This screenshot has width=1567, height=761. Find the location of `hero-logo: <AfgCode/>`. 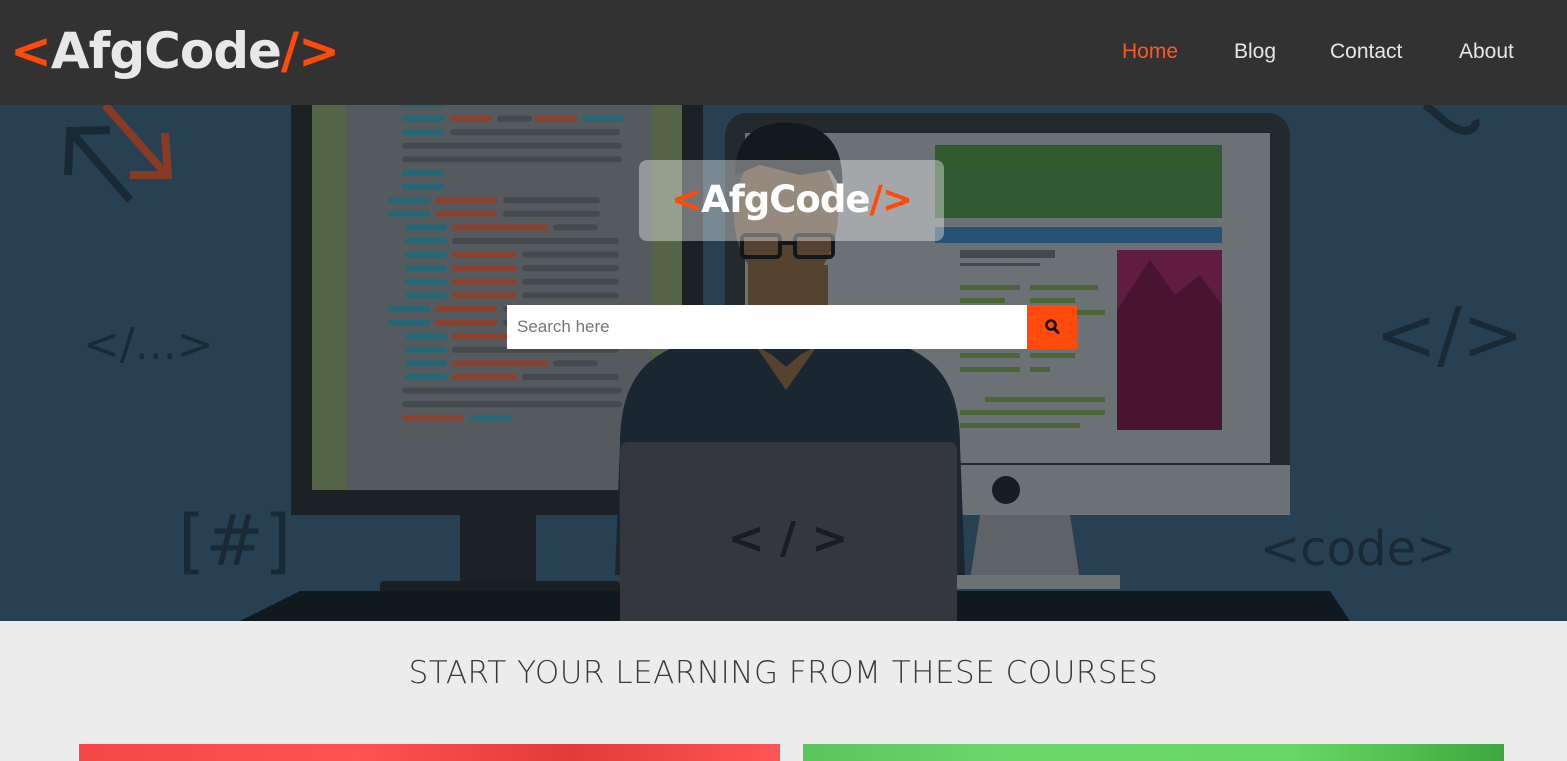

hero-logo: <AfgCode/> is located at coordinates (791, 200).